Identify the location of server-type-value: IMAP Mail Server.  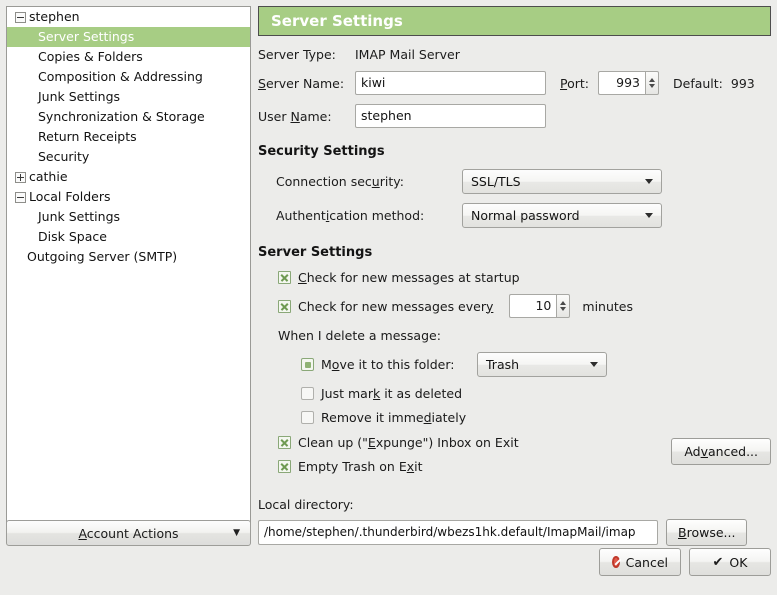
(407, 54).